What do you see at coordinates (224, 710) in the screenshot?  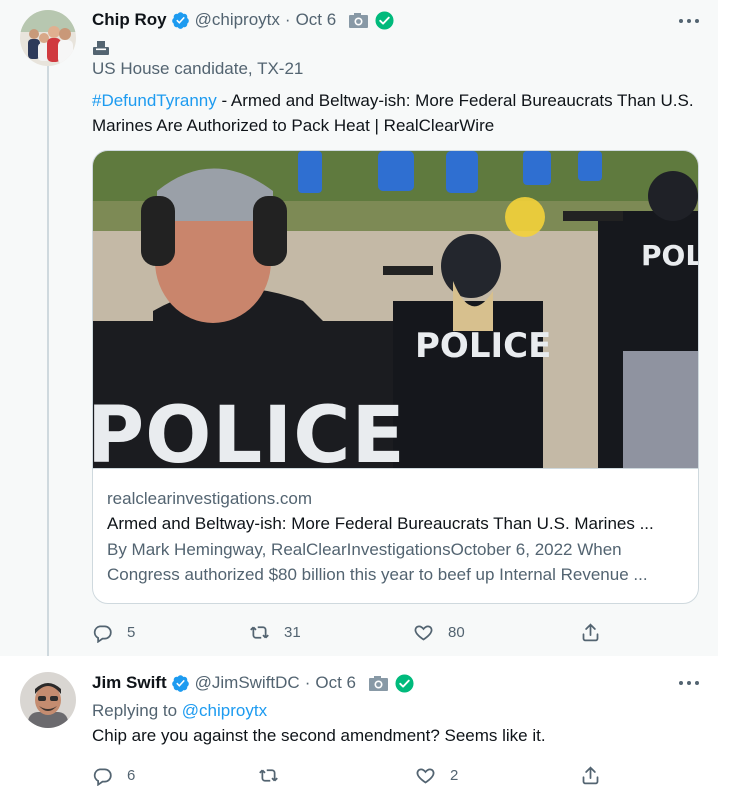 I see `replying-mention-link: @chiproytx` at bounding box center [224, 710].